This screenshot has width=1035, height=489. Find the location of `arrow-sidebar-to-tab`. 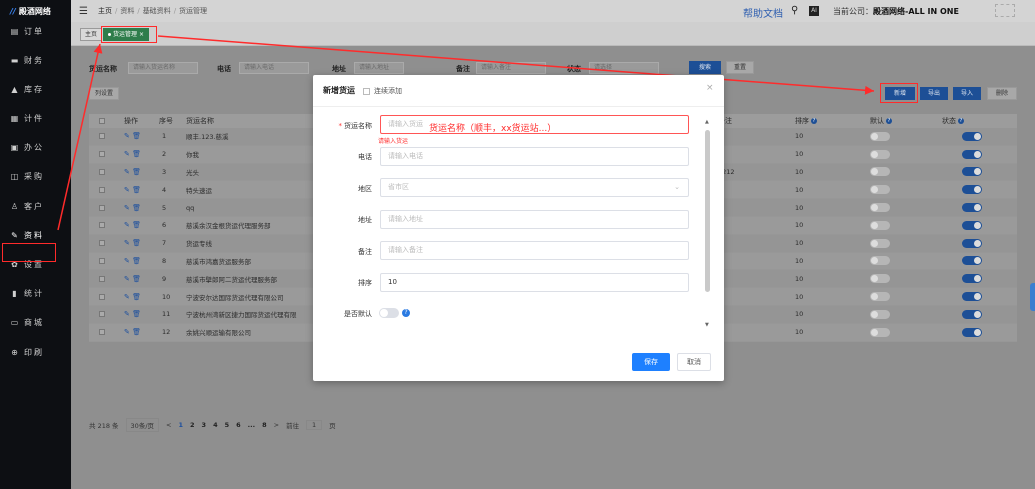

arrow-sidebar-to-tab is located at coordinates (80, 137).